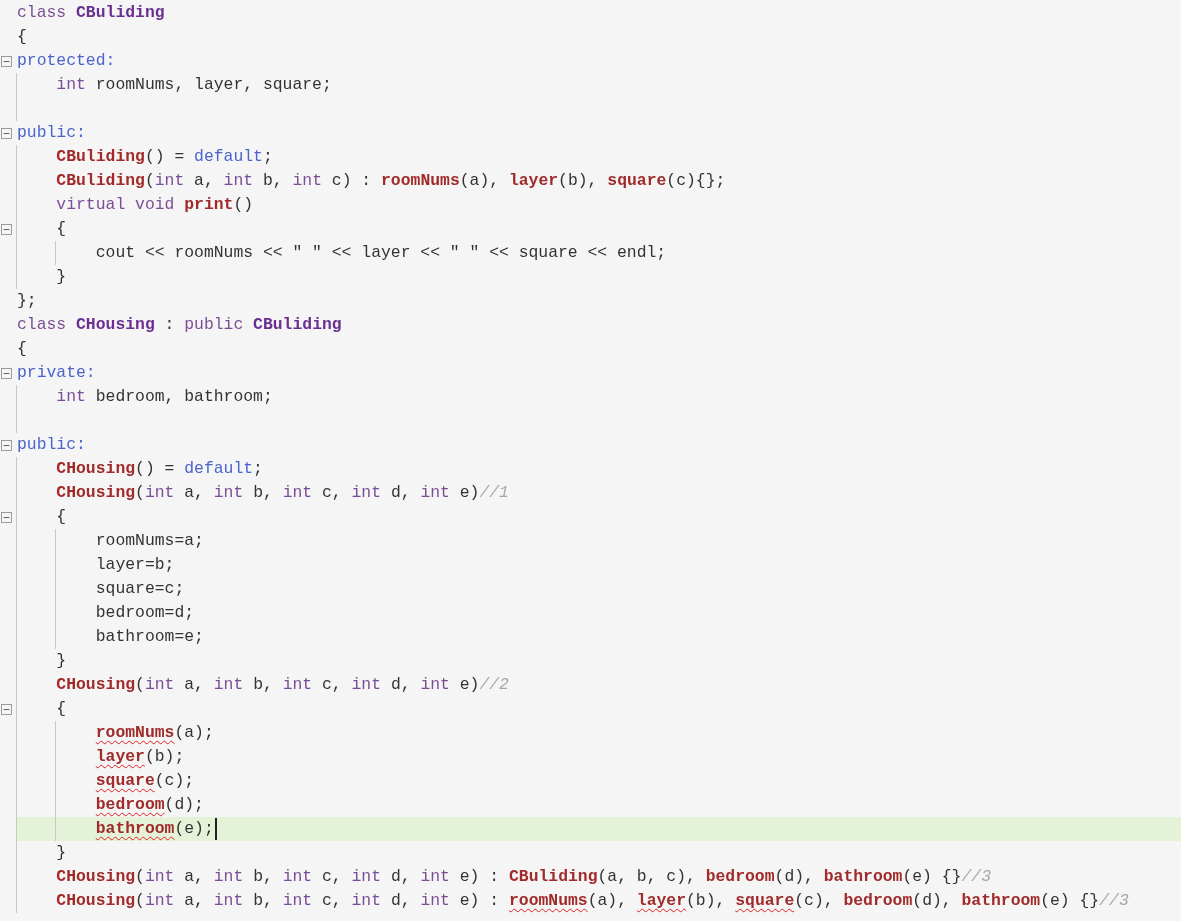  Describe the element at coordinates (164, 157) in the screenshot. I see `code-line: CBuliding() = default;` at that location.